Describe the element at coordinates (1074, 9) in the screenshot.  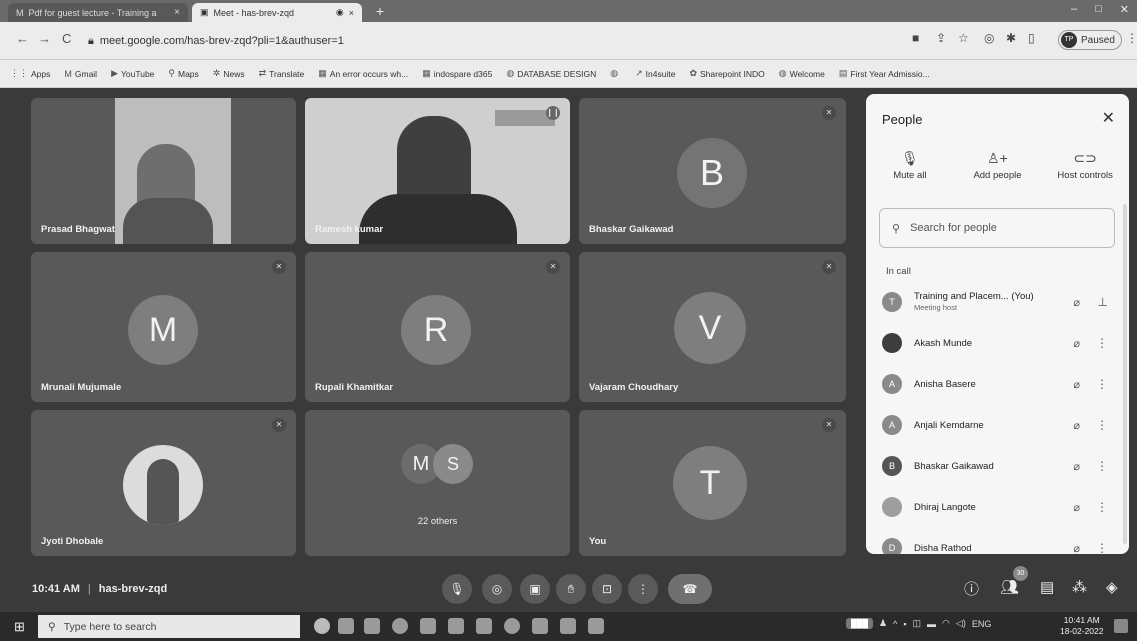
I see `minimize-icon: –` at that location.